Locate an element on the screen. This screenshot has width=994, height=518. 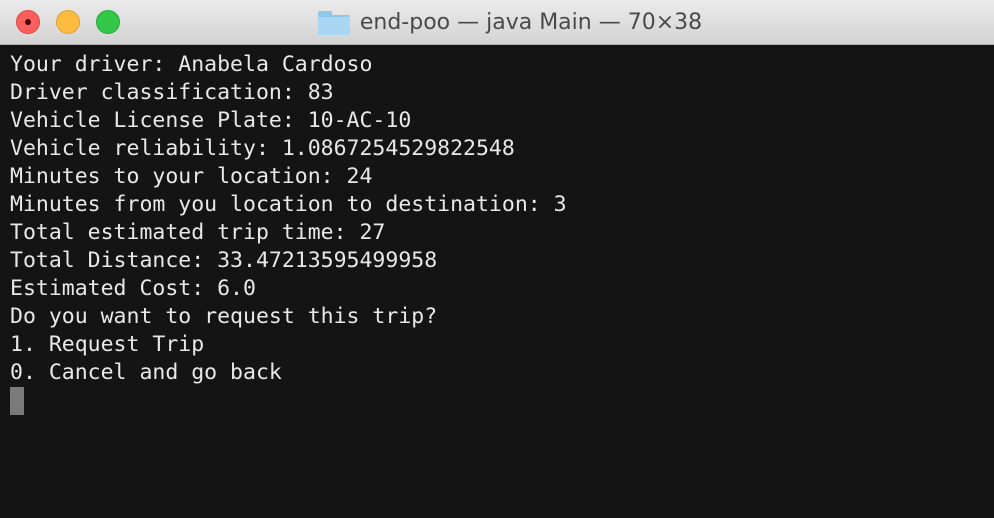
window-title: end-poo — java Main — 70×38 is located at coordinates (531, 22).